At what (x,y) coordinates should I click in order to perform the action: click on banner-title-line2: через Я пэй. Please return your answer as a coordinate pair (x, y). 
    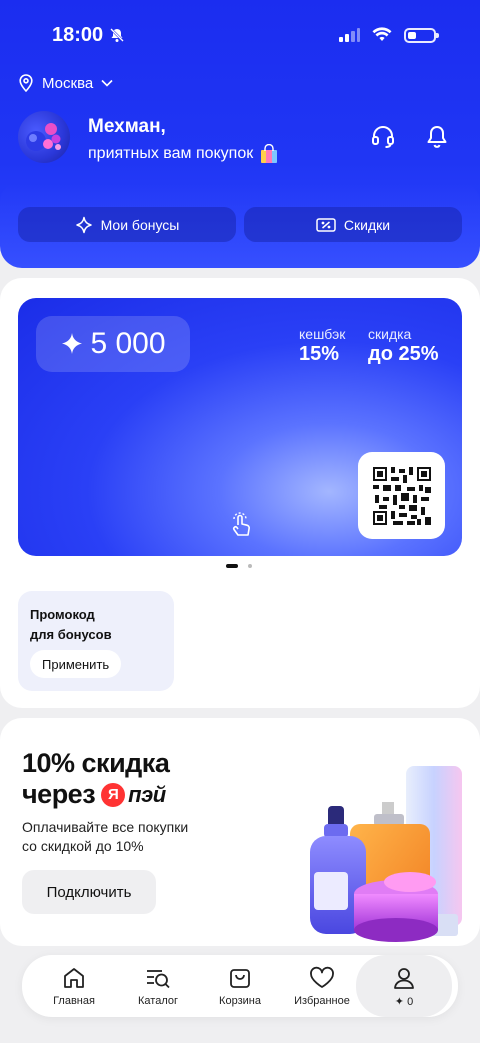
    Looking at the image, I should click on (95, 794).